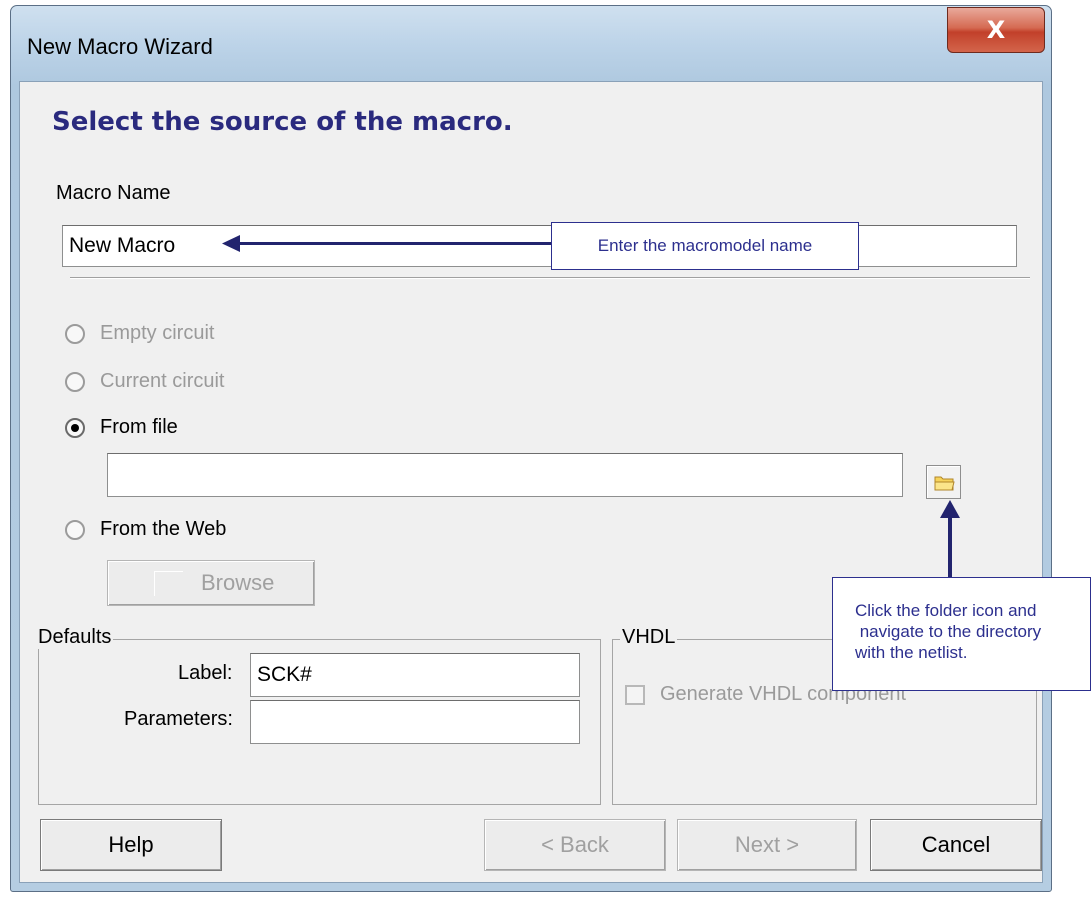 The height and width of the screenshot is (902, 1091). I want to click on next-button: Next >, so click(767, 845).